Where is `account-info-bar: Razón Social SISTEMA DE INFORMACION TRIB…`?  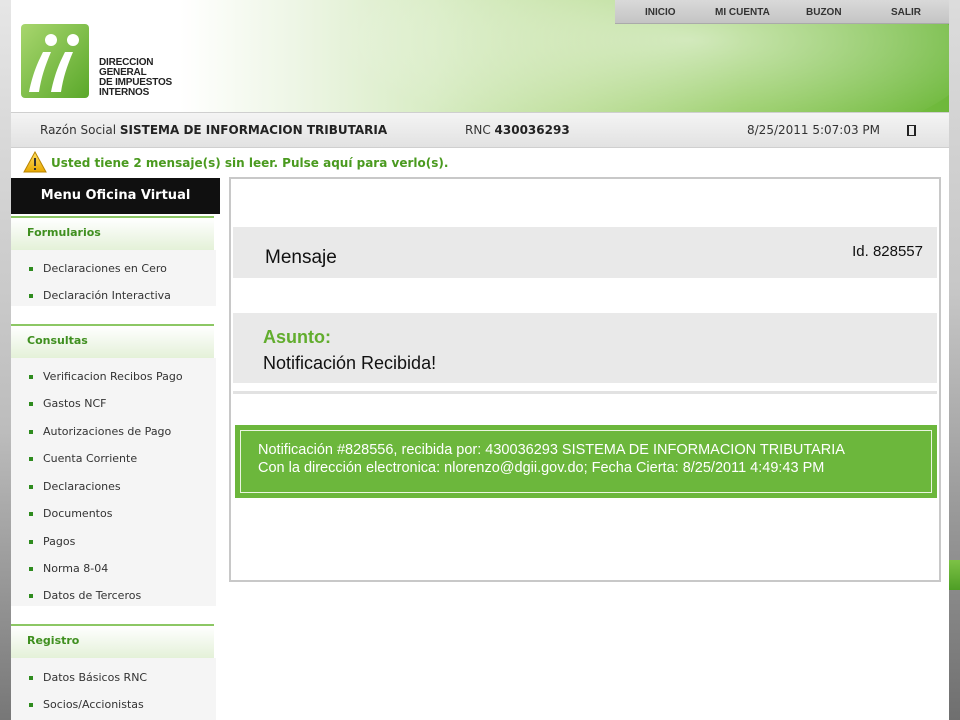 account-info-bar: Razón Social SISTEMA DE INFORMACION TRIB… is located at coordinates (480, 130).